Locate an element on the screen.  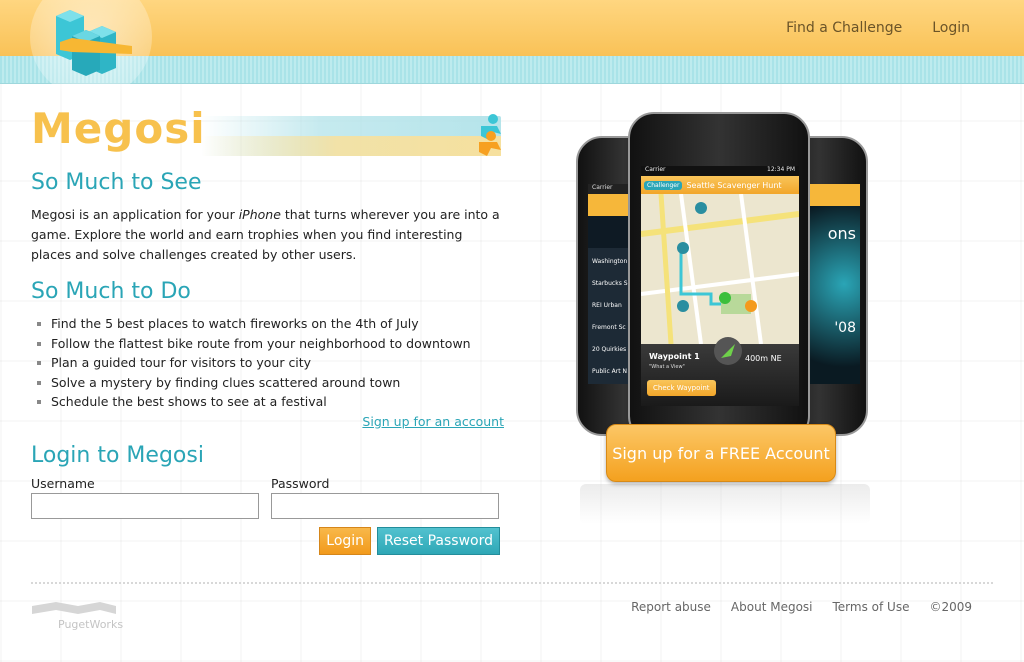
intro-text-emphasis: iPhone is located at coordinates (259, 214).